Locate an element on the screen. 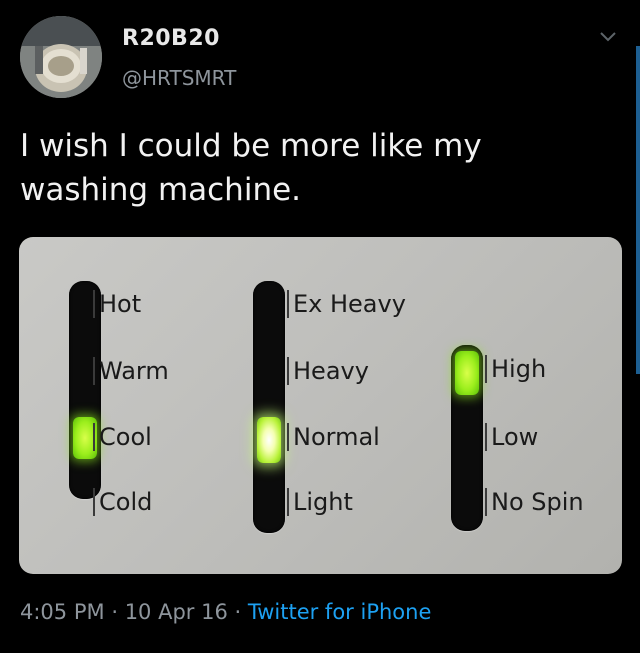 This screenshot has height=653, width=640. avatar is located at coordinates (61, 57).